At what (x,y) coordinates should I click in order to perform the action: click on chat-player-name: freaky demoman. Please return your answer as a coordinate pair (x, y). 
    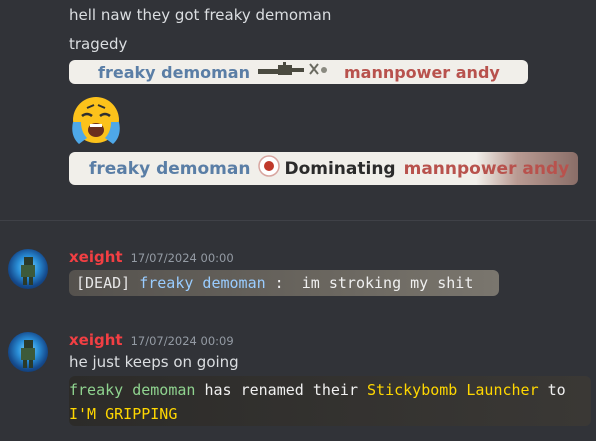
    Looking at the image, I should click on (202, 283).